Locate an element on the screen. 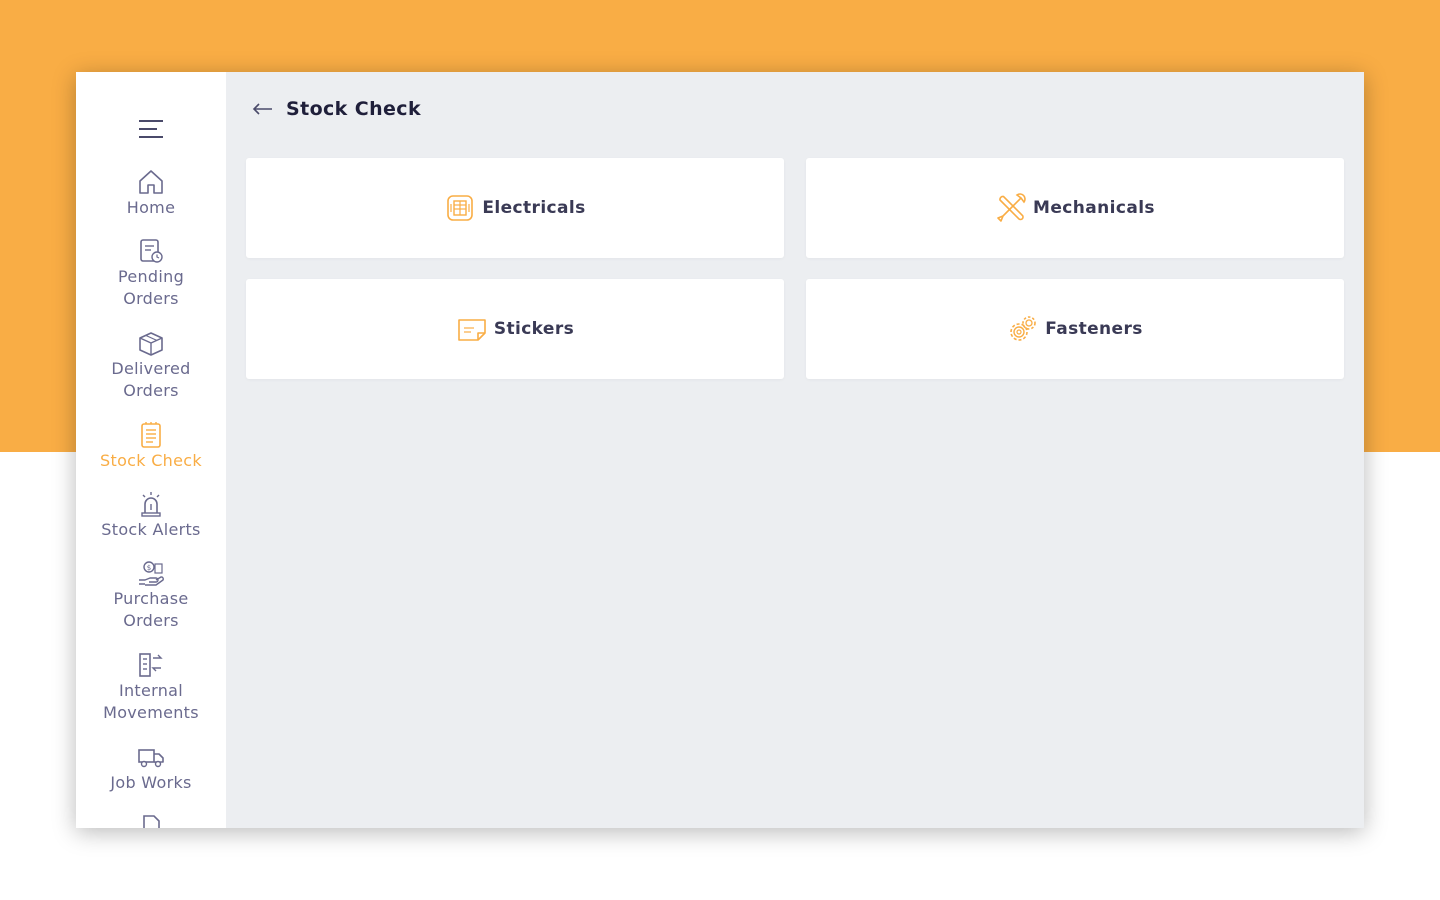 Image resolution: width=1440 pixels, height=900 pixels. category-card-stickers: Stickers is located at coordinates (515, 329).